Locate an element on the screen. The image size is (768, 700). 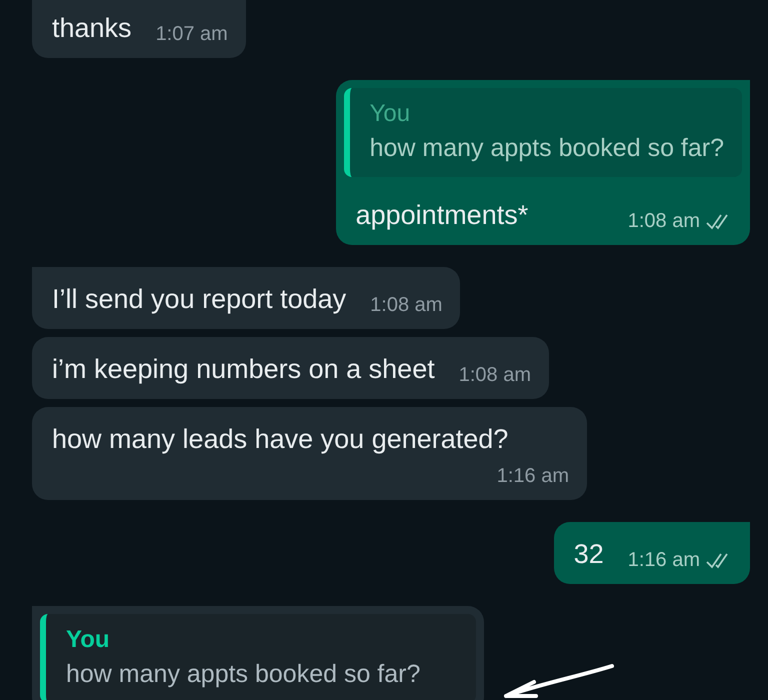
message-text: i’m keeping numbers on a sheet is located at coordinates (243, 369).